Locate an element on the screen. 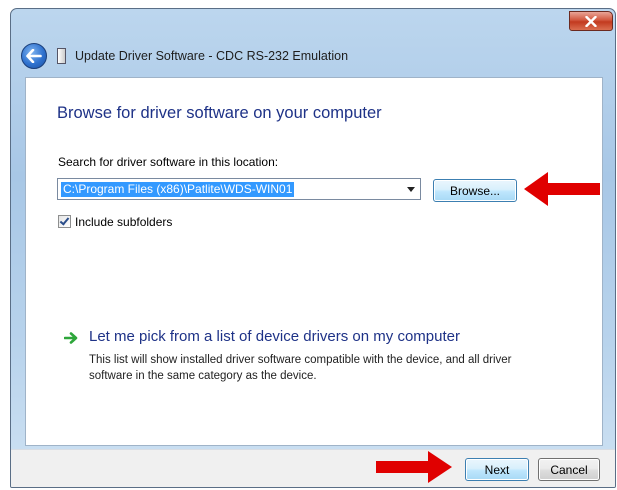 Image resolution: width=617 pixels, height=490 pixels. back-arrow-icon is located at coordinates (34, 56).